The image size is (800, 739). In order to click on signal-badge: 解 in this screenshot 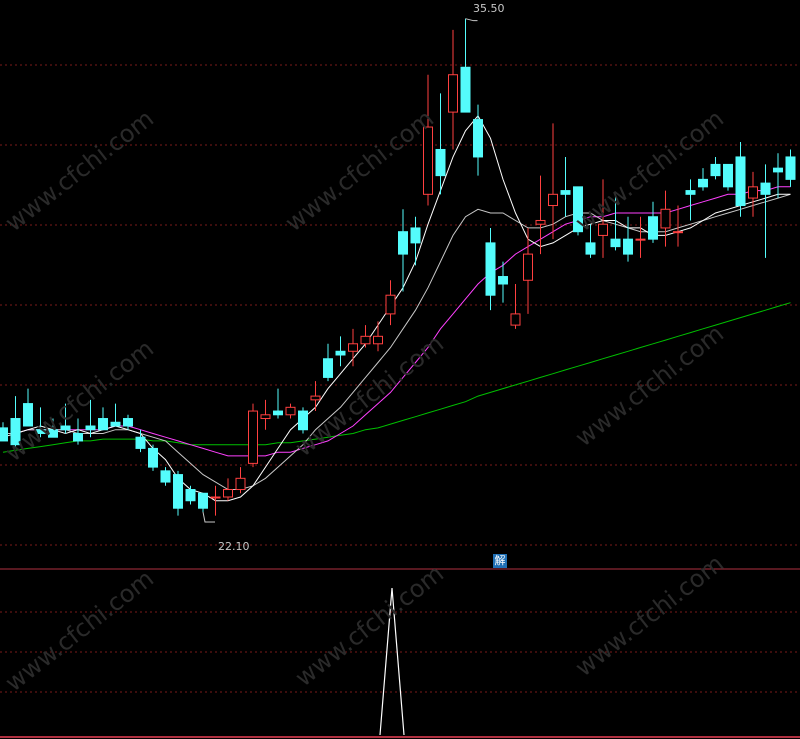, I will do `click(500, 561)`.